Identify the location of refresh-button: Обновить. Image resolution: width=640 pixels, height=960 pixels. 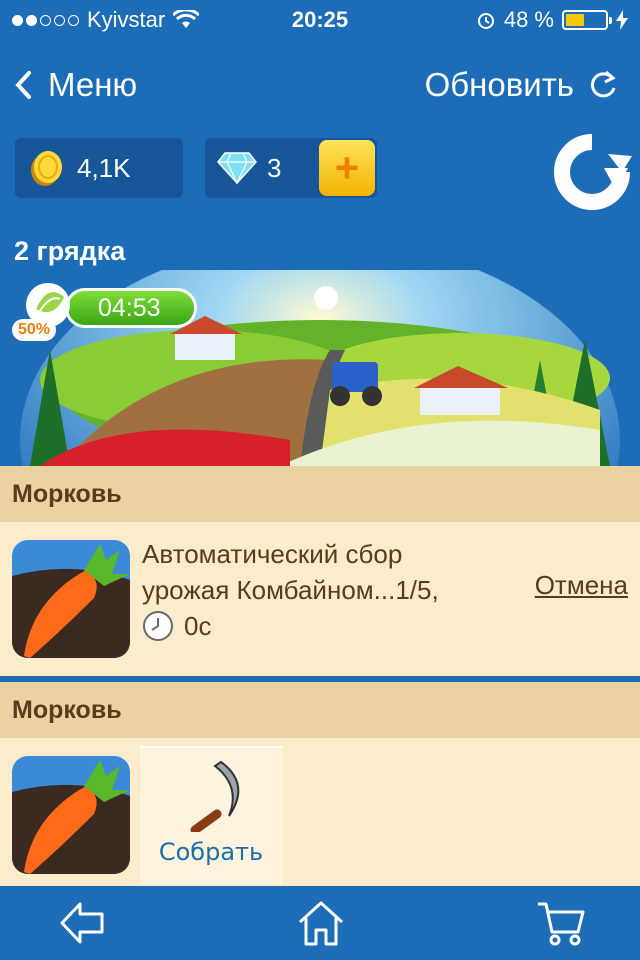
(521, 85).